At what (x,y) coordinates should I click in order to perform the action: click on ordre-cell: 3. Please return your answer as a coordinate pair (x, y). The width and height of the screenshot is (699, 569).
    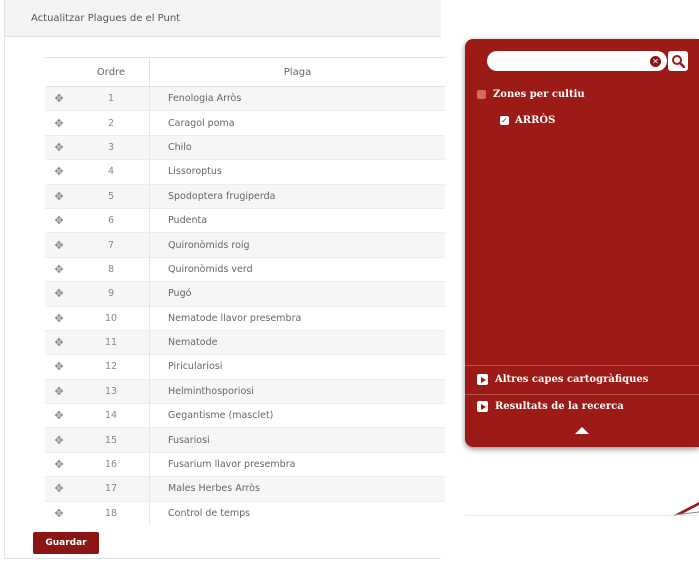
    Looking at the image, I should click on (111, 147).